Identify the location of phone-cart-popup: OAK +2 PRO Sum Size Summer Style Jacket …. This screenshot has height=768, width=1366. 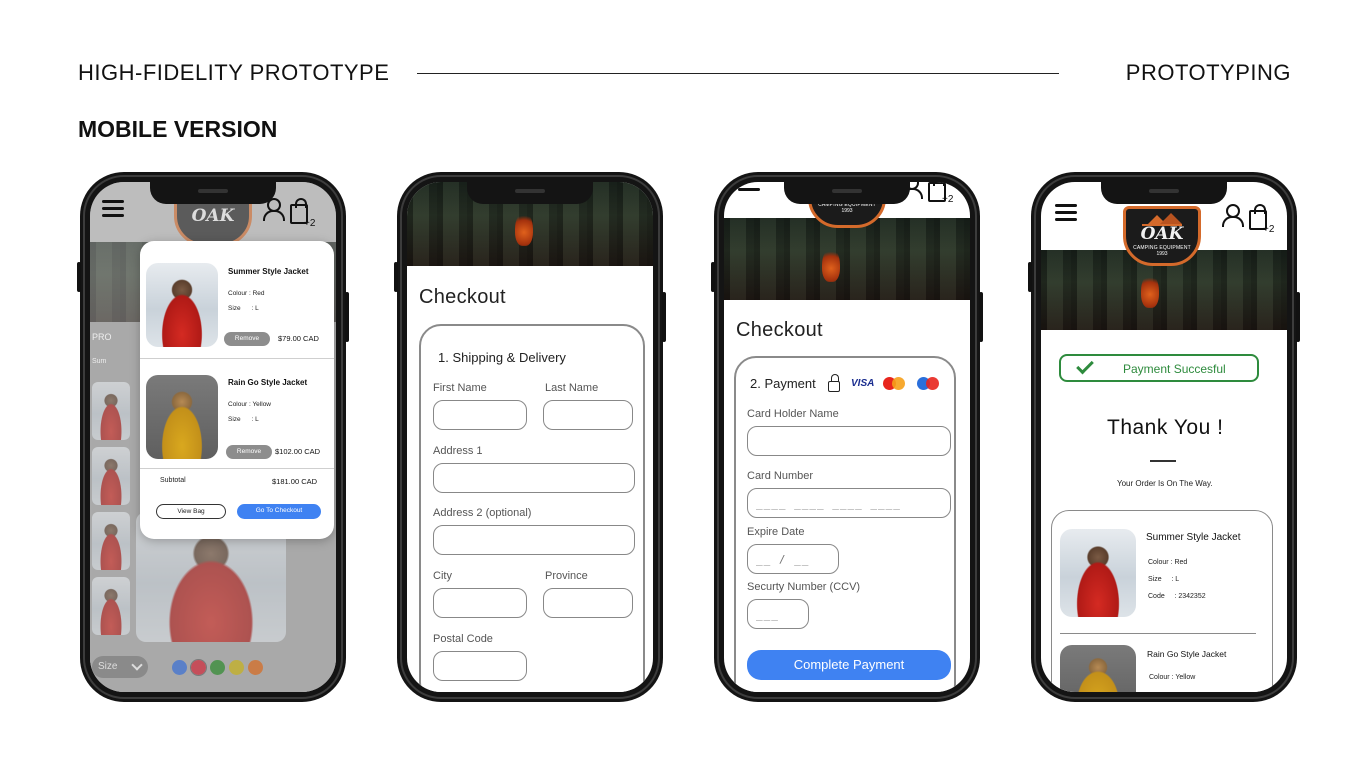
(213, 437).